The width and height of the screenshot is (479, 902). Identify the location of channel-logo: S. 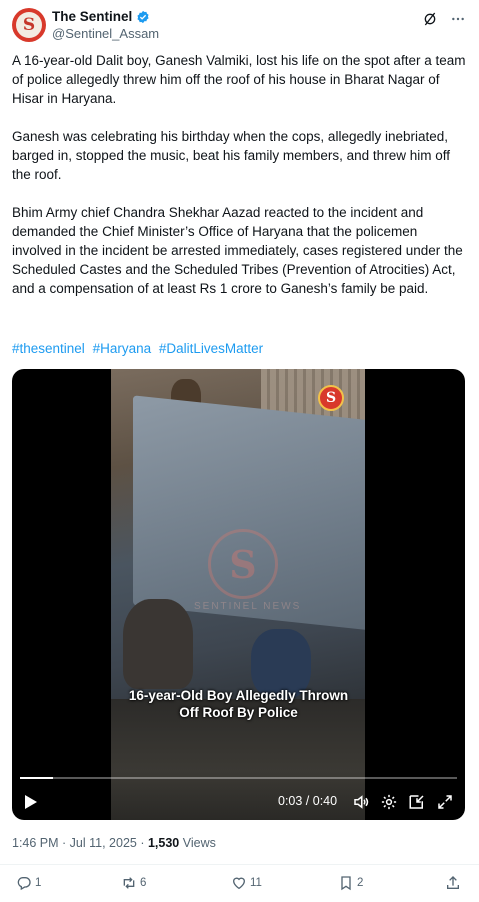
(331, 398).